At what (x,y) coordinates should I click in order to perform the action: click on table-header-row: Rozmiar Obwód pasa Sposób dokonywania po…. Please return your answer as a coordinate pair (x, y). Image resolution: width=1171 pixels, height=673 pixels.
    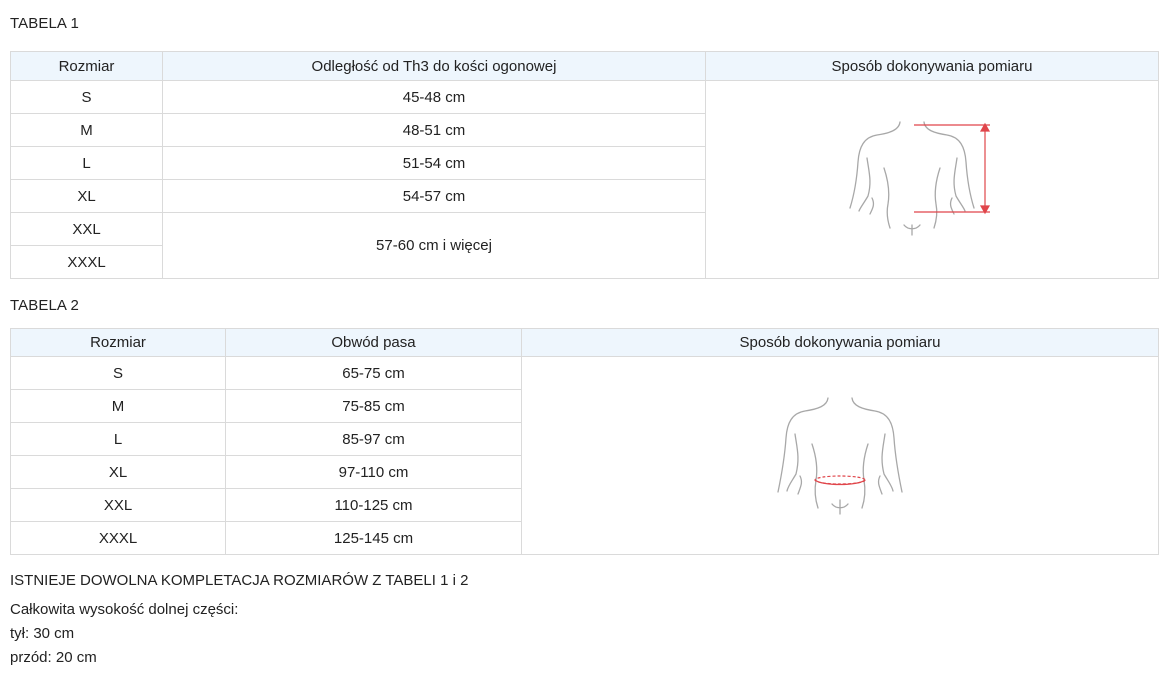
    Looking at the image, I should click on (584, 342).